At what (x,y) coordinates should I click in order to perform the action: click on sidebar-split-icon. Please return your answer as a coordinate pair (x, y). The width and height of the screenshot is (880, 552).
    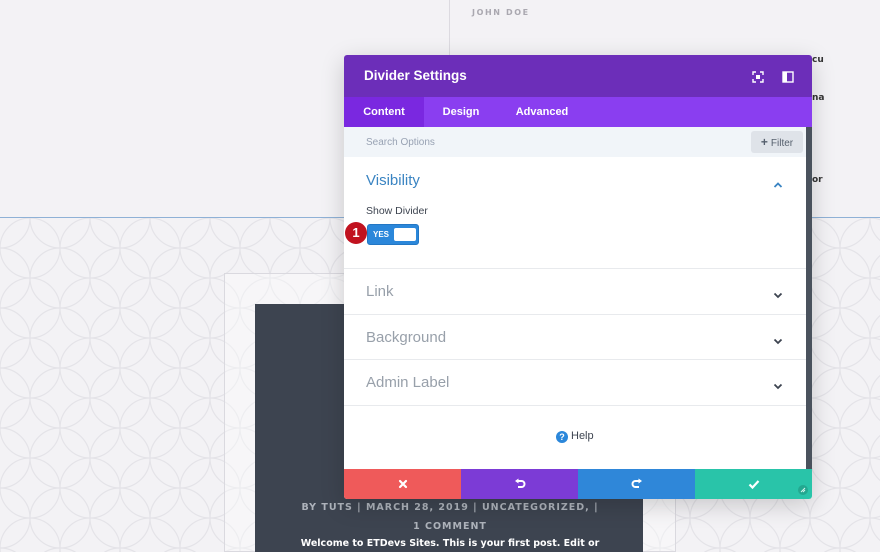
    Looking at the image, I should click on (788, 76).